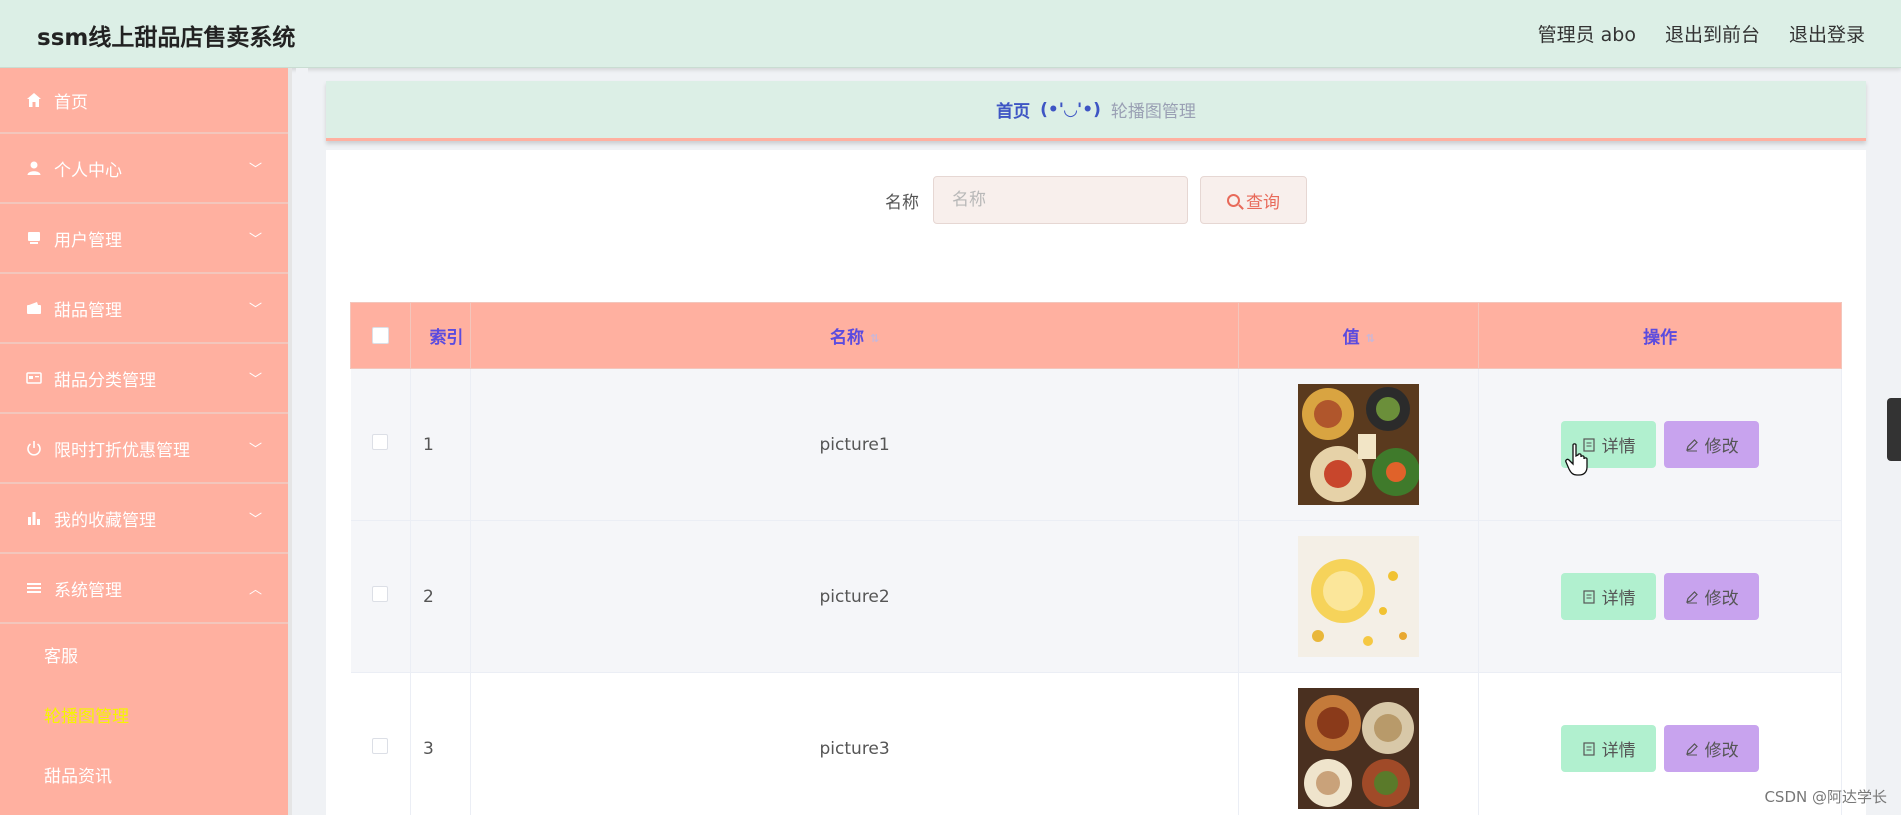 The image size is (1901, 815). What do you see at coordinates (144, 309) in the screenshot?
I see `sidebar-item-dessert-management: 甜品管理 ﹀` at bounding box center [144, 309].